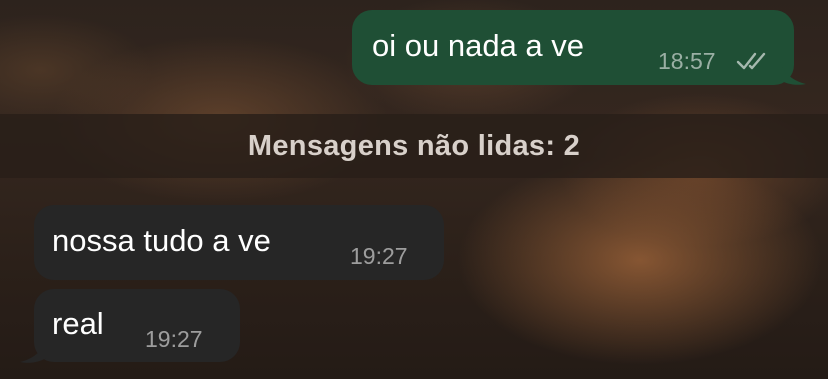 The image size is (828, 379). What do you see at coordinates (478, 45) in the screenshot?
I see `message-text: oi ou nada a ve` at bounding box center [478, 45].